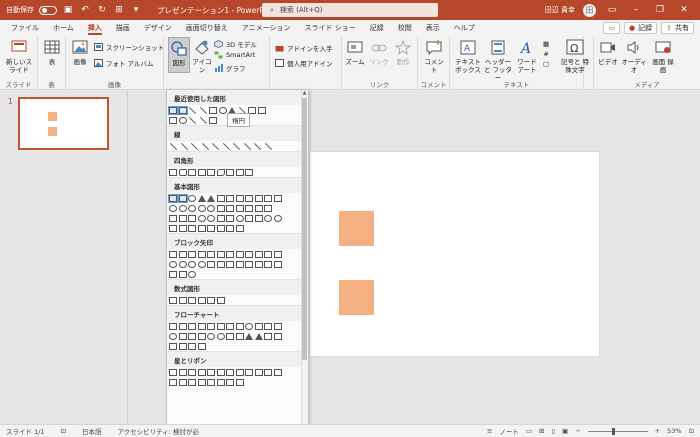  What do you see at coordinates (258, 336) in the screenshot?
I see `merge-shape` at bounding box center [258, 336].